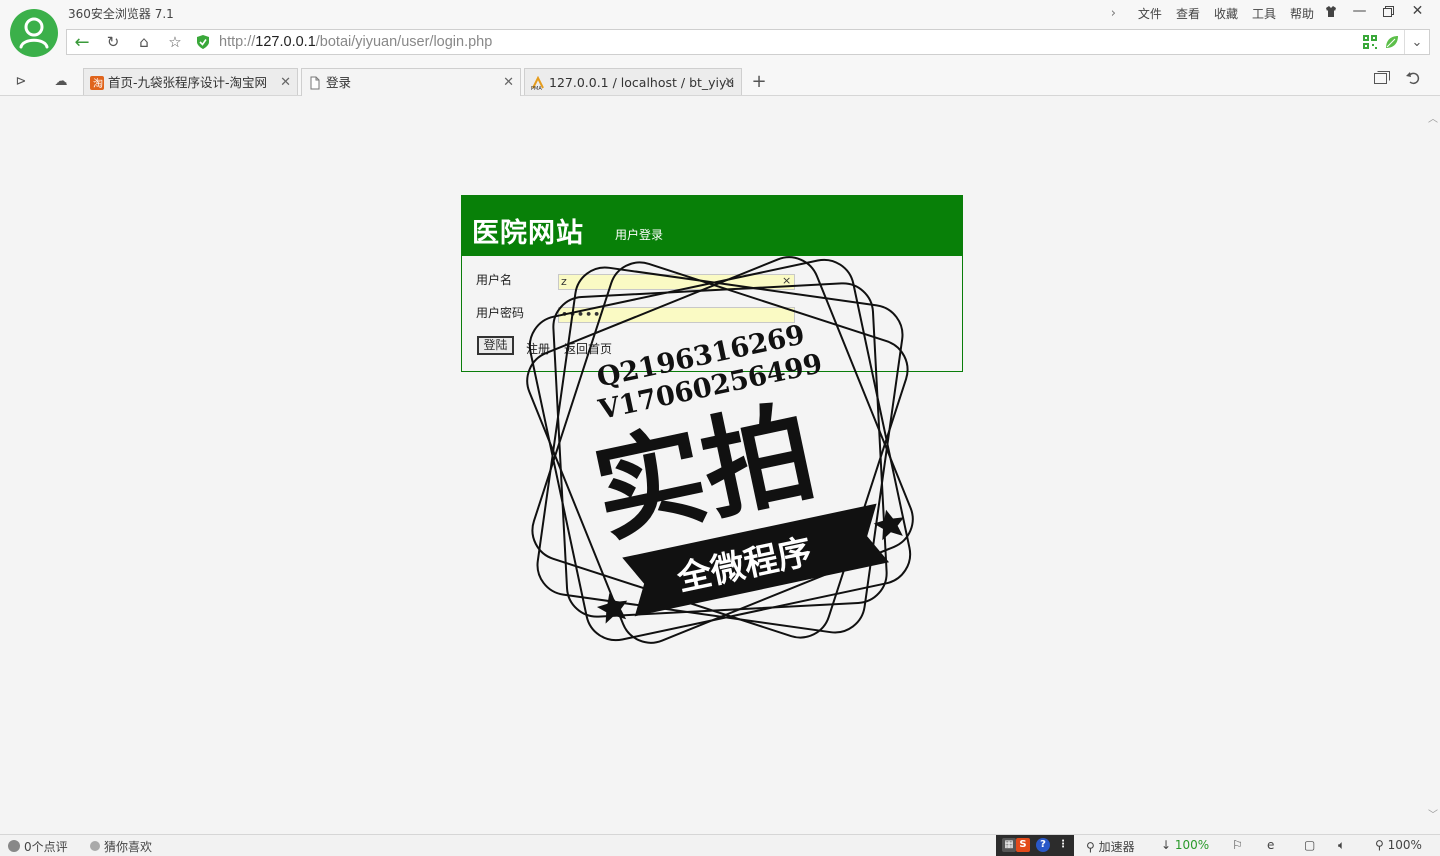 This screenshot has height=856, width=1440. What do you see at coordinates (538, 348) in the screenshot?
I see `register-link: 注册` at bounding box center [538, 348].